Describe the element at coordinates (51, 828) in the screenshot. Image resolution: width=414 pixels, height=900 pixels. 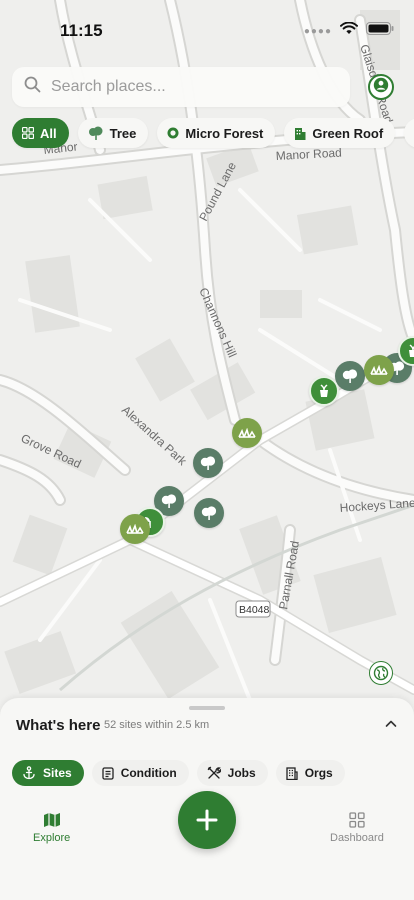
I see `tab-explore: Explore` at that location.